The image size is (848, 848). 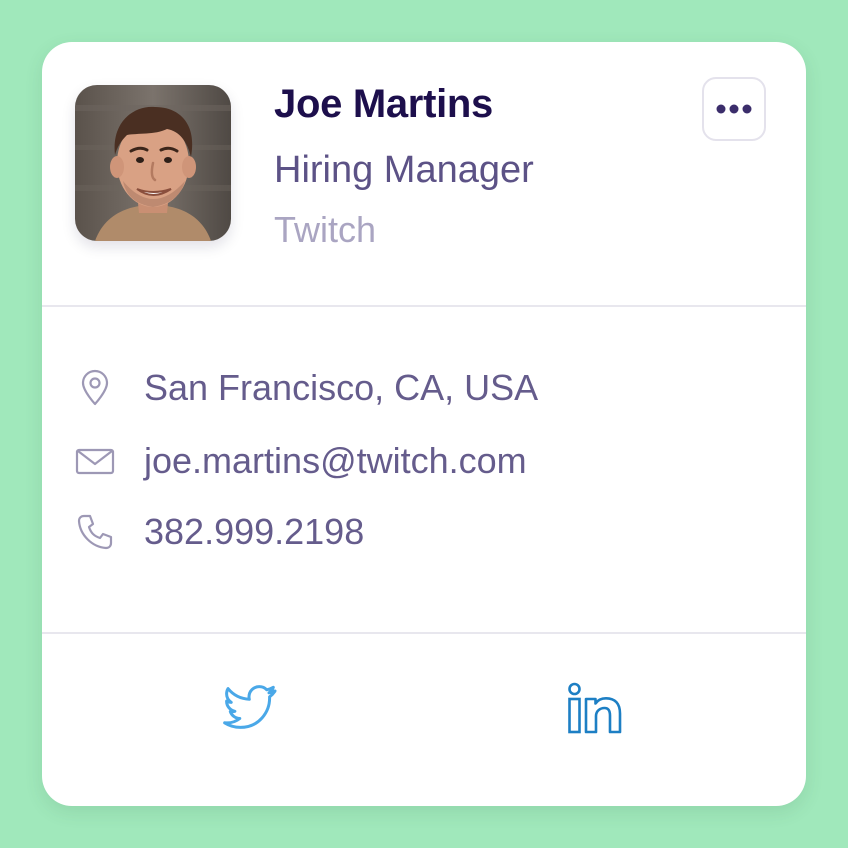 I want to click on profile-company: Twitch, so click(x=325, y=229).